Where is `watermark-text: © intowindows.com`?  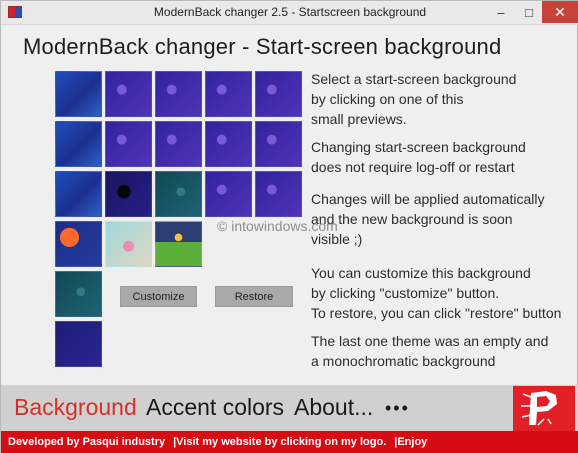 watermark-text: © intowindows.com is located at coordinates (277, 226).